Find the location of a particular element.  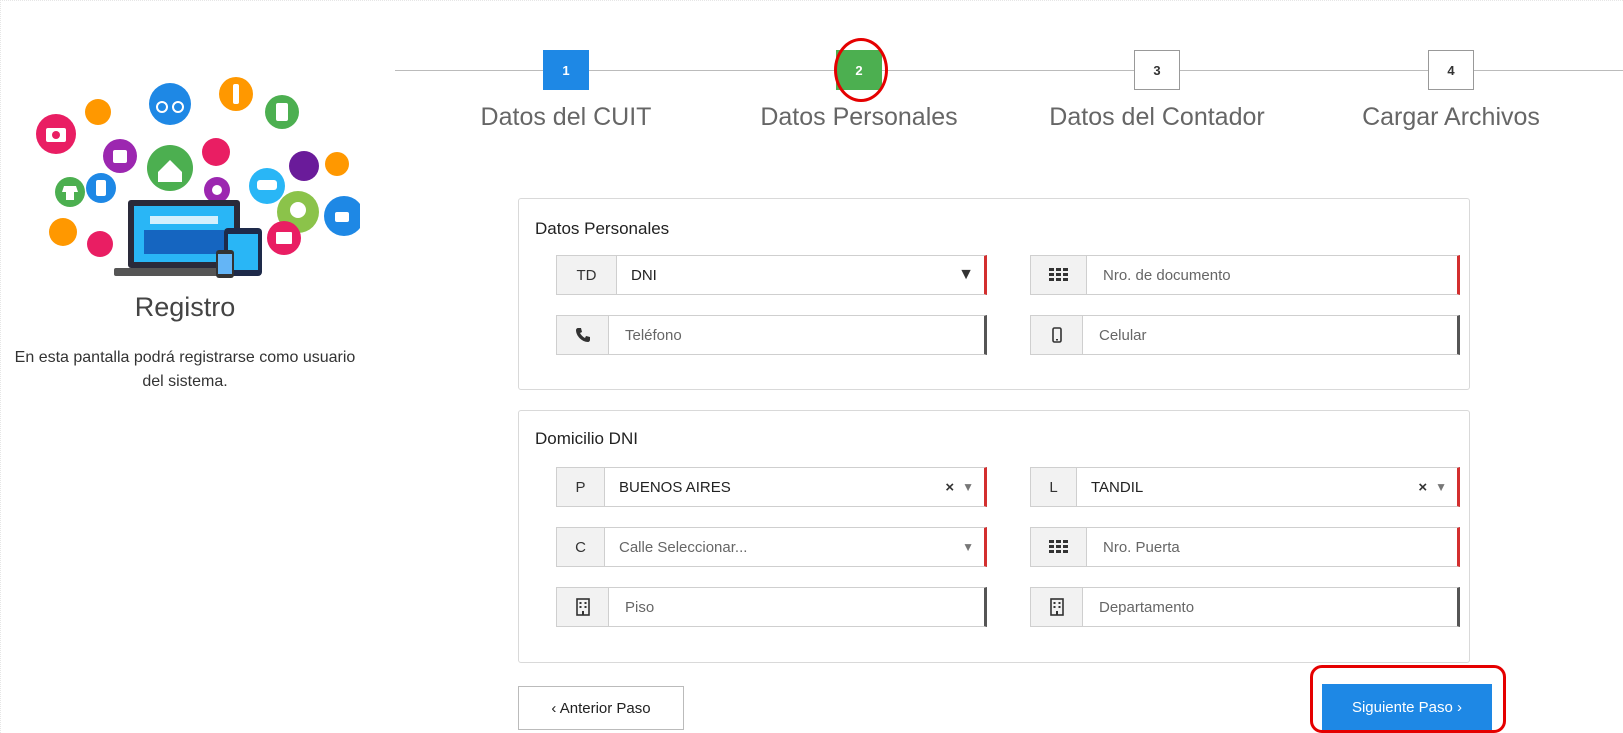

mobile-phone-icon is located at coordinates (1057, 335).